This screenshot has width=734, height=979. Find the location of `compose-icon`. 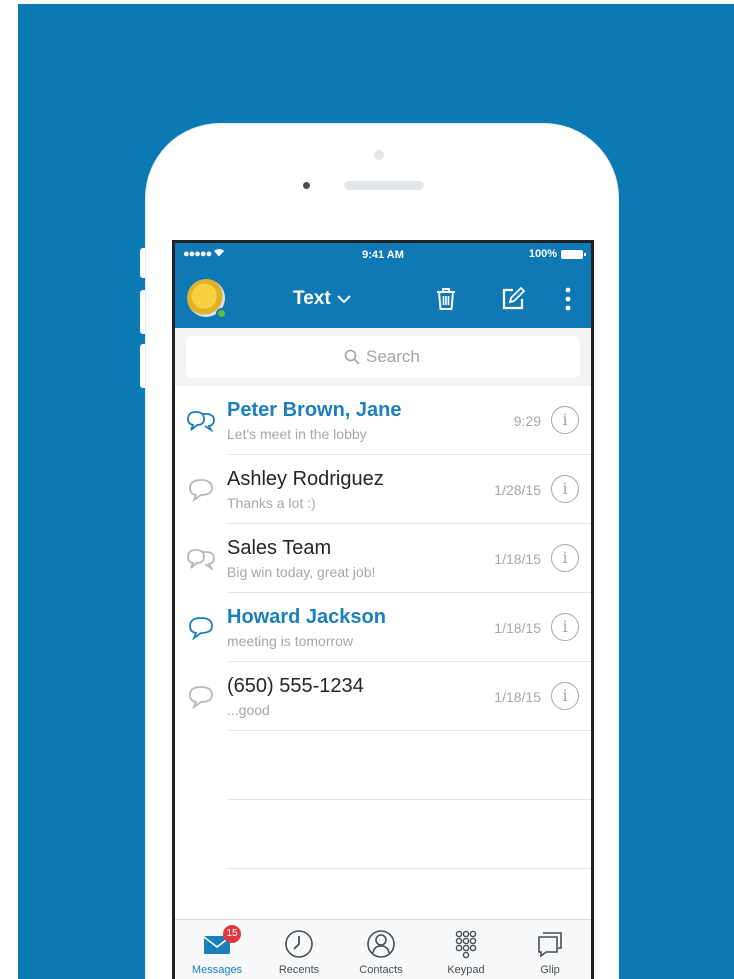

compose-icon is located at coordinates (514, 298).